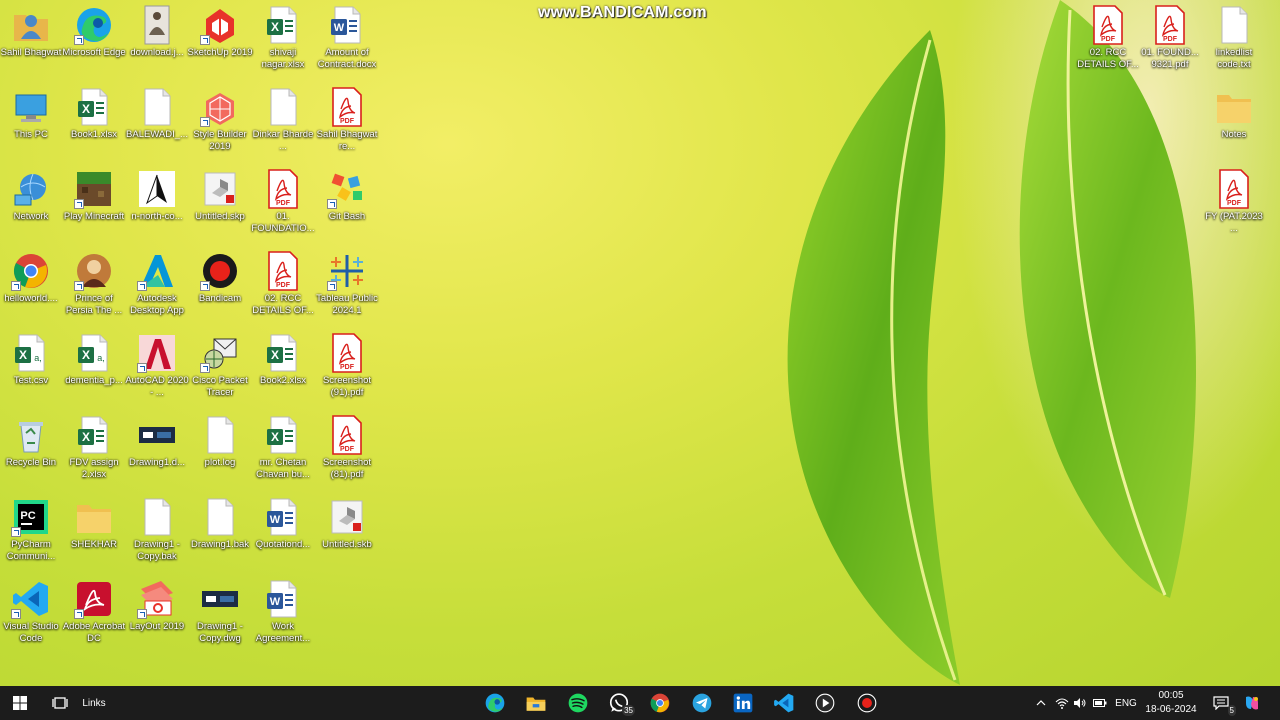  I want to click on taskbar-app-media-player, so click(825, 703).